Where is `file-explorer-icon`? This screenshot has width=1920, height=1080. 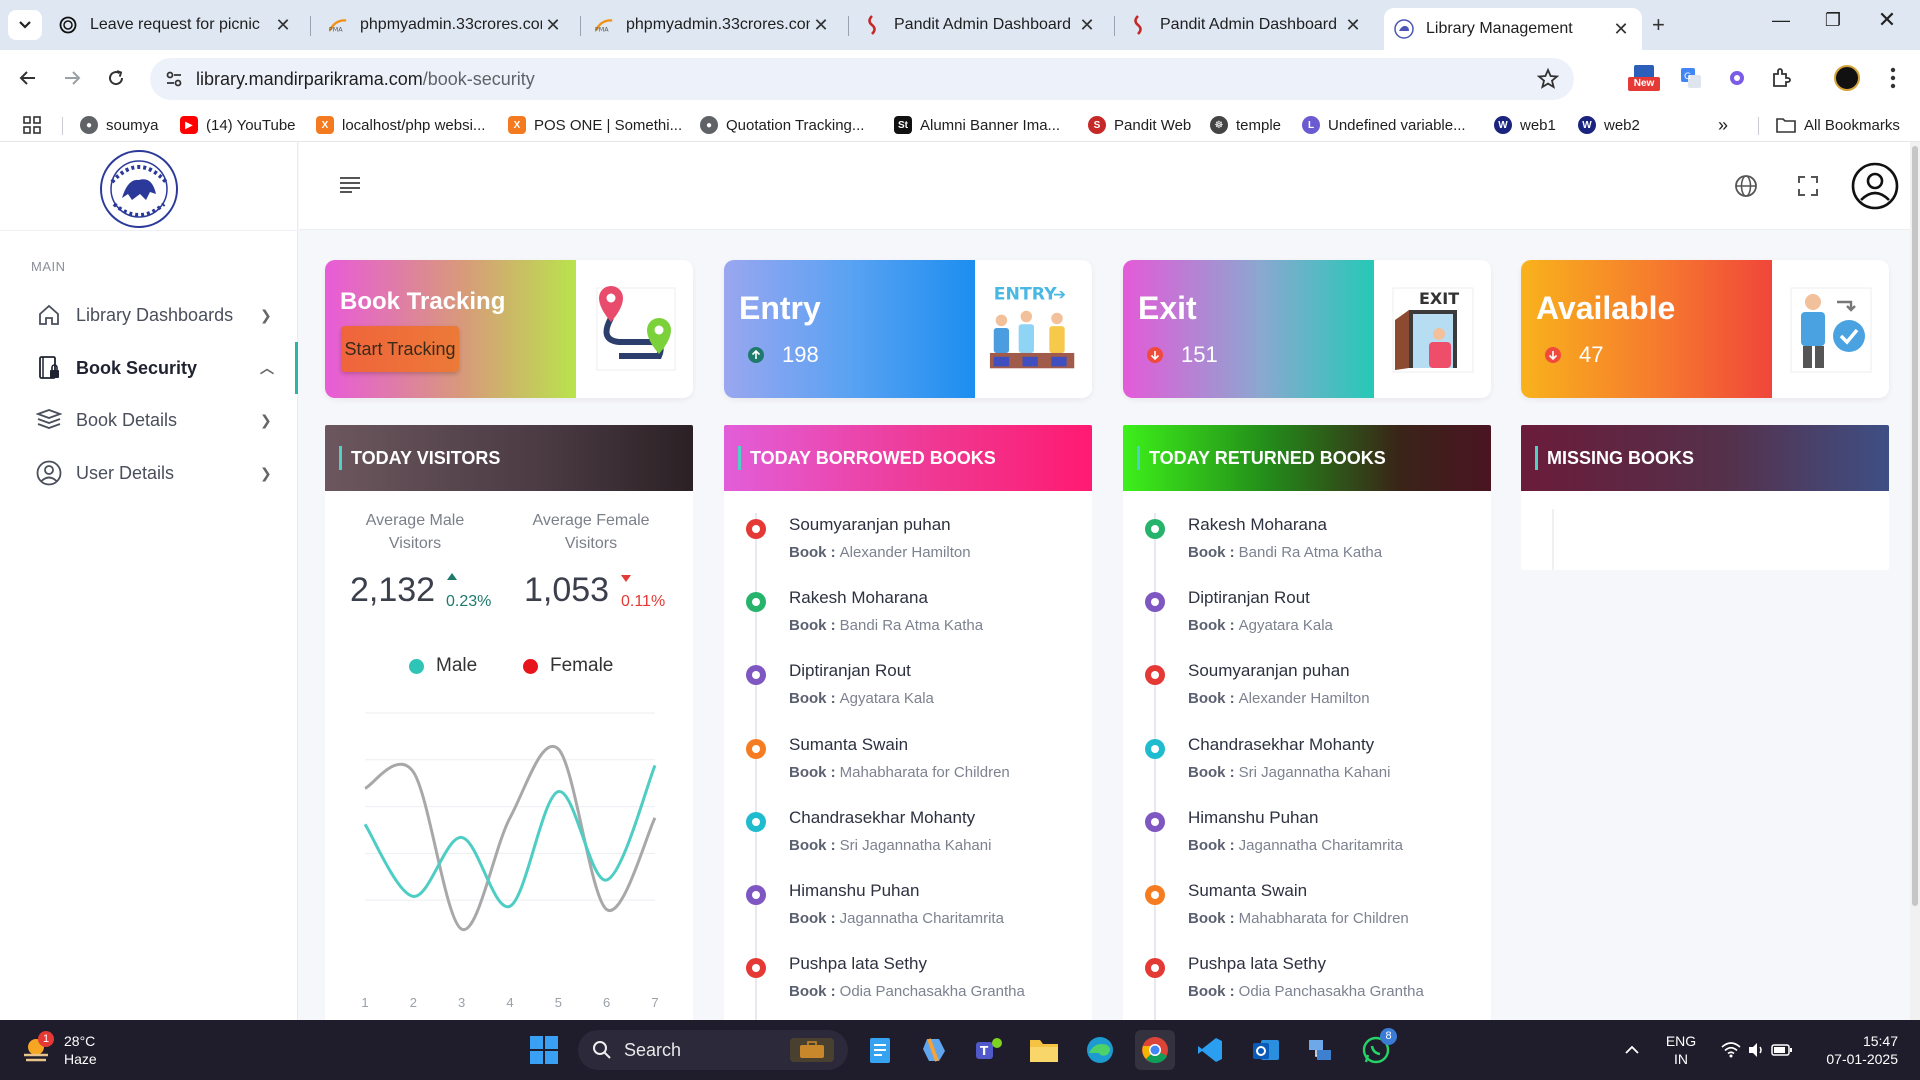
file-explorer-icon is located at coordinates (1044, 1050).